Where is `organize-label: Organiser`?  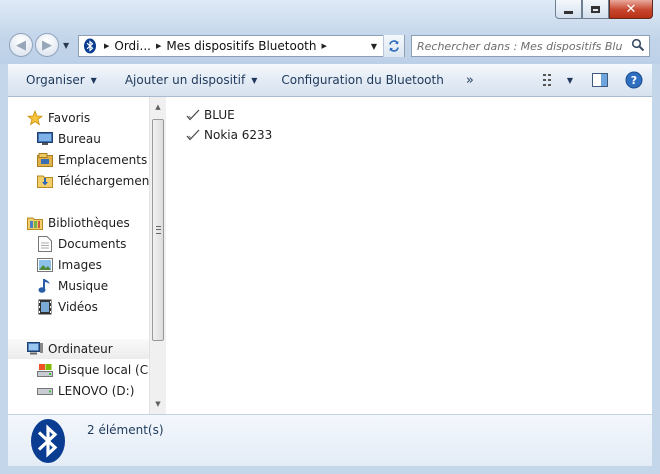
organize-label: Organiser is located at coordinates (55, 80).